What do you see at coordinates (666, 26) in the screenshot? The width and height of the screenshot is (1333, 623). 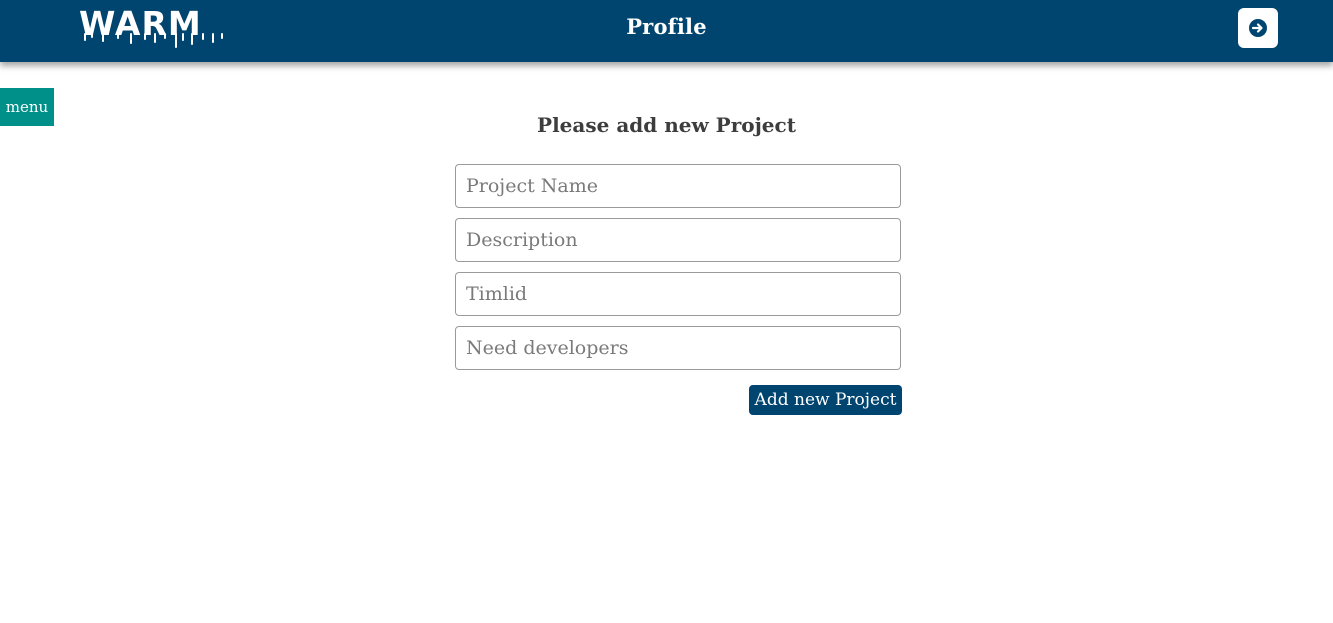 I see `page-title: Profile` at bounding box center [666, 26].